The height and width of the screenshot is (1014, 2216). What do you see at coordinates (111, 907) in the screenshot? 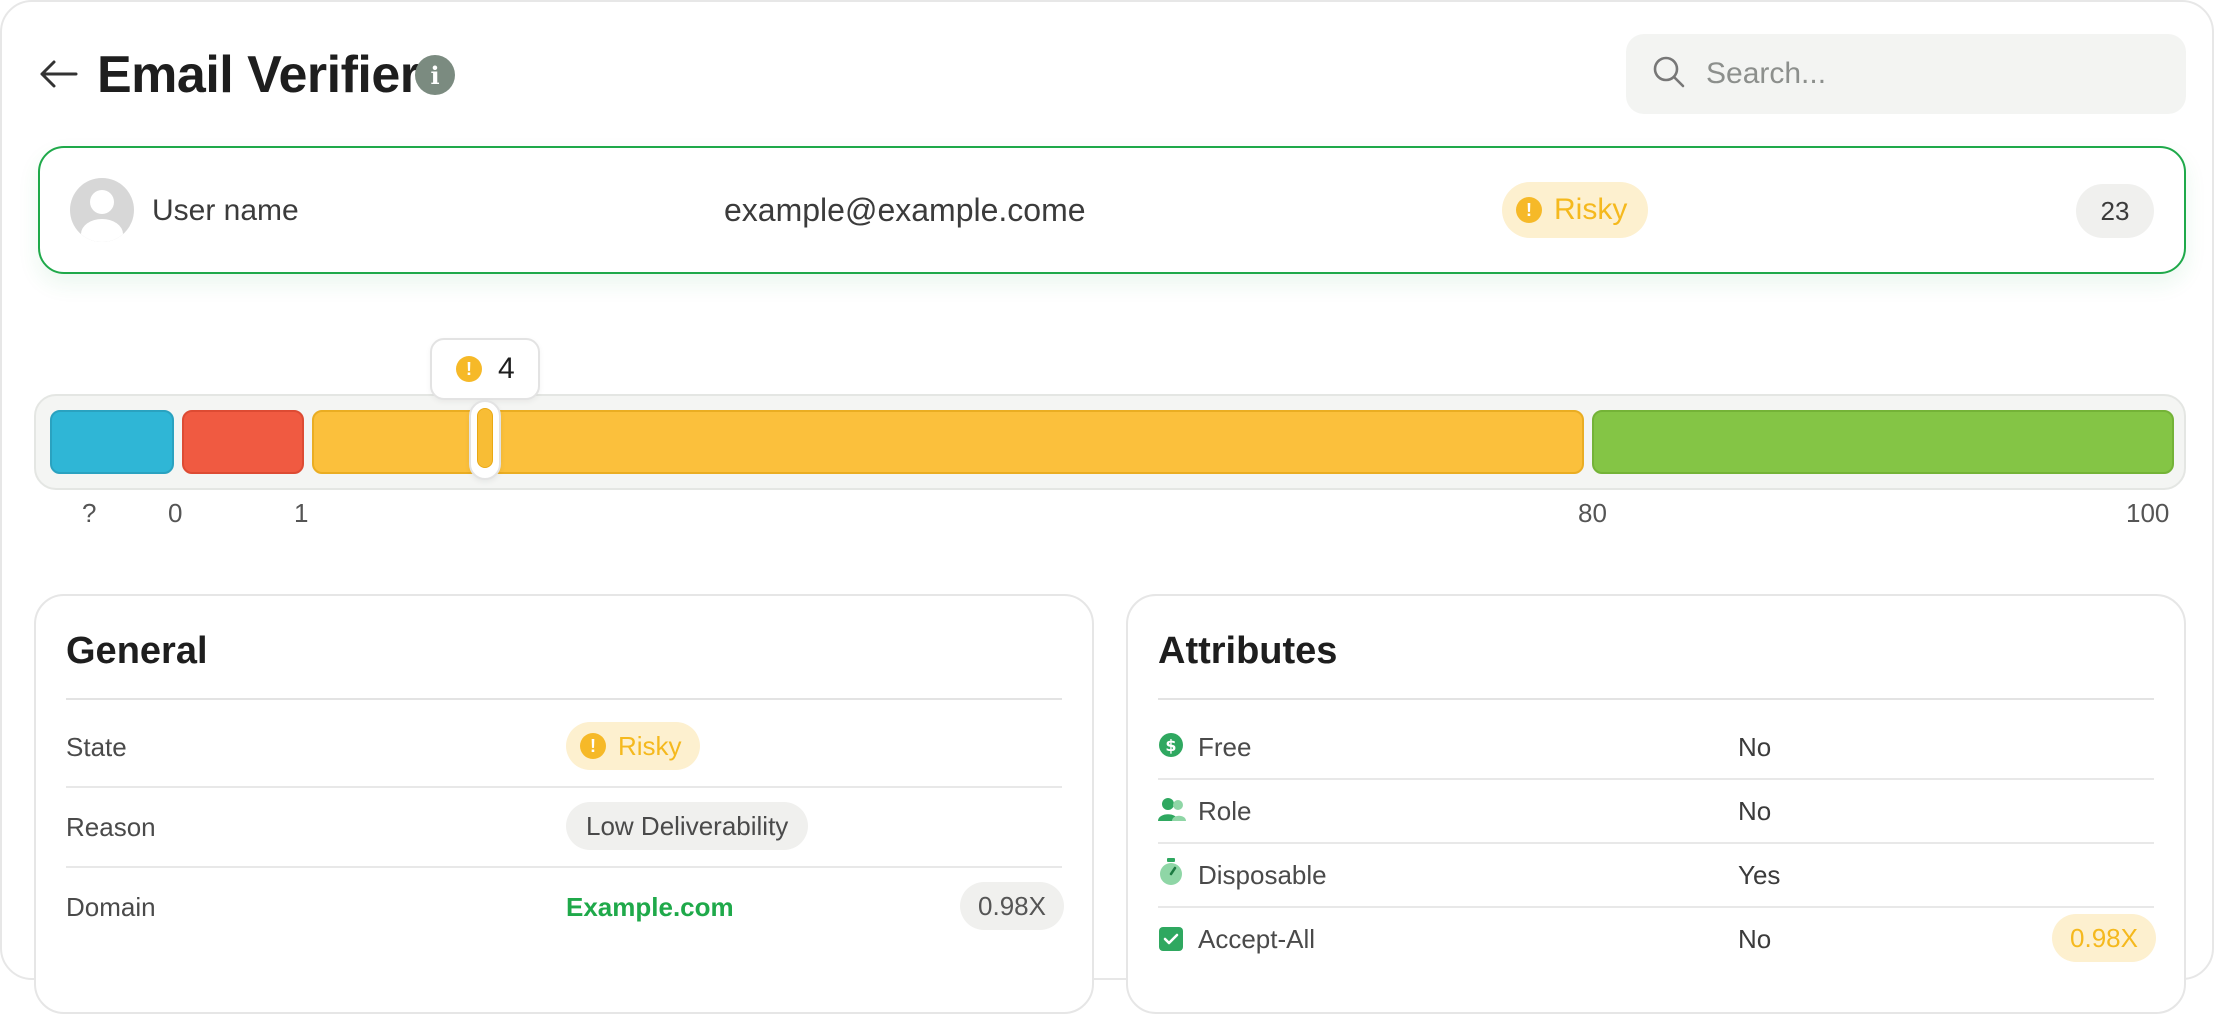
I see `general-row-label: Domain` at bounding box center [111, 907].